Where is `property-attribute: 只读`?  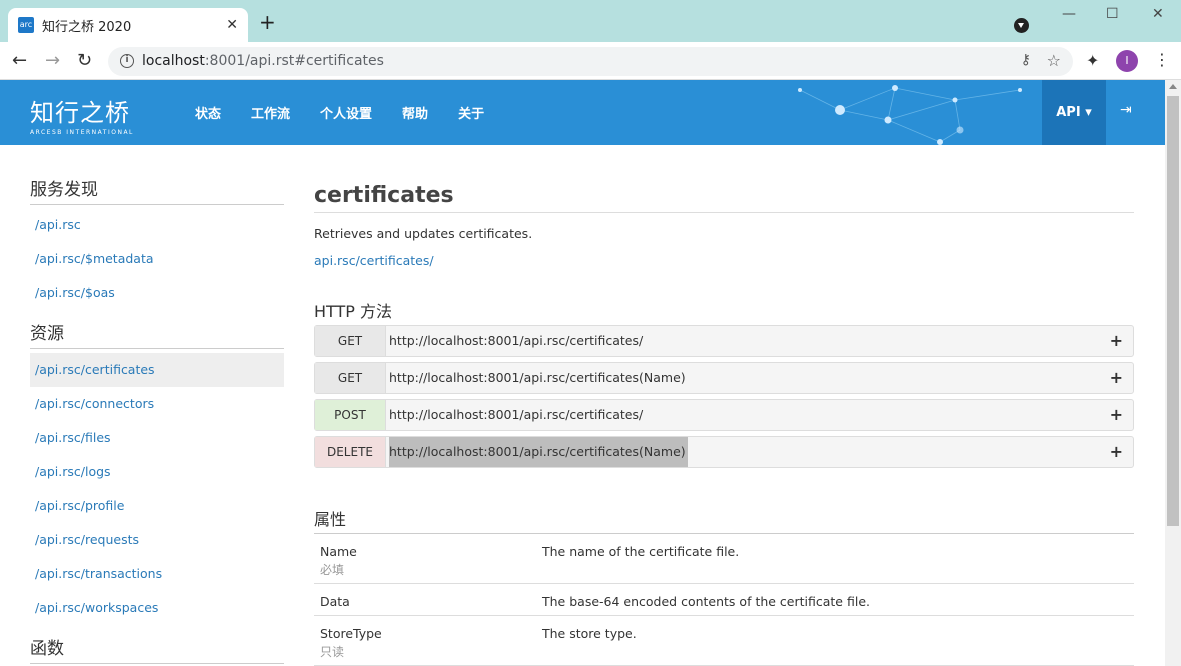
property-attribute: 只读 is located at coordinates (332, 652).